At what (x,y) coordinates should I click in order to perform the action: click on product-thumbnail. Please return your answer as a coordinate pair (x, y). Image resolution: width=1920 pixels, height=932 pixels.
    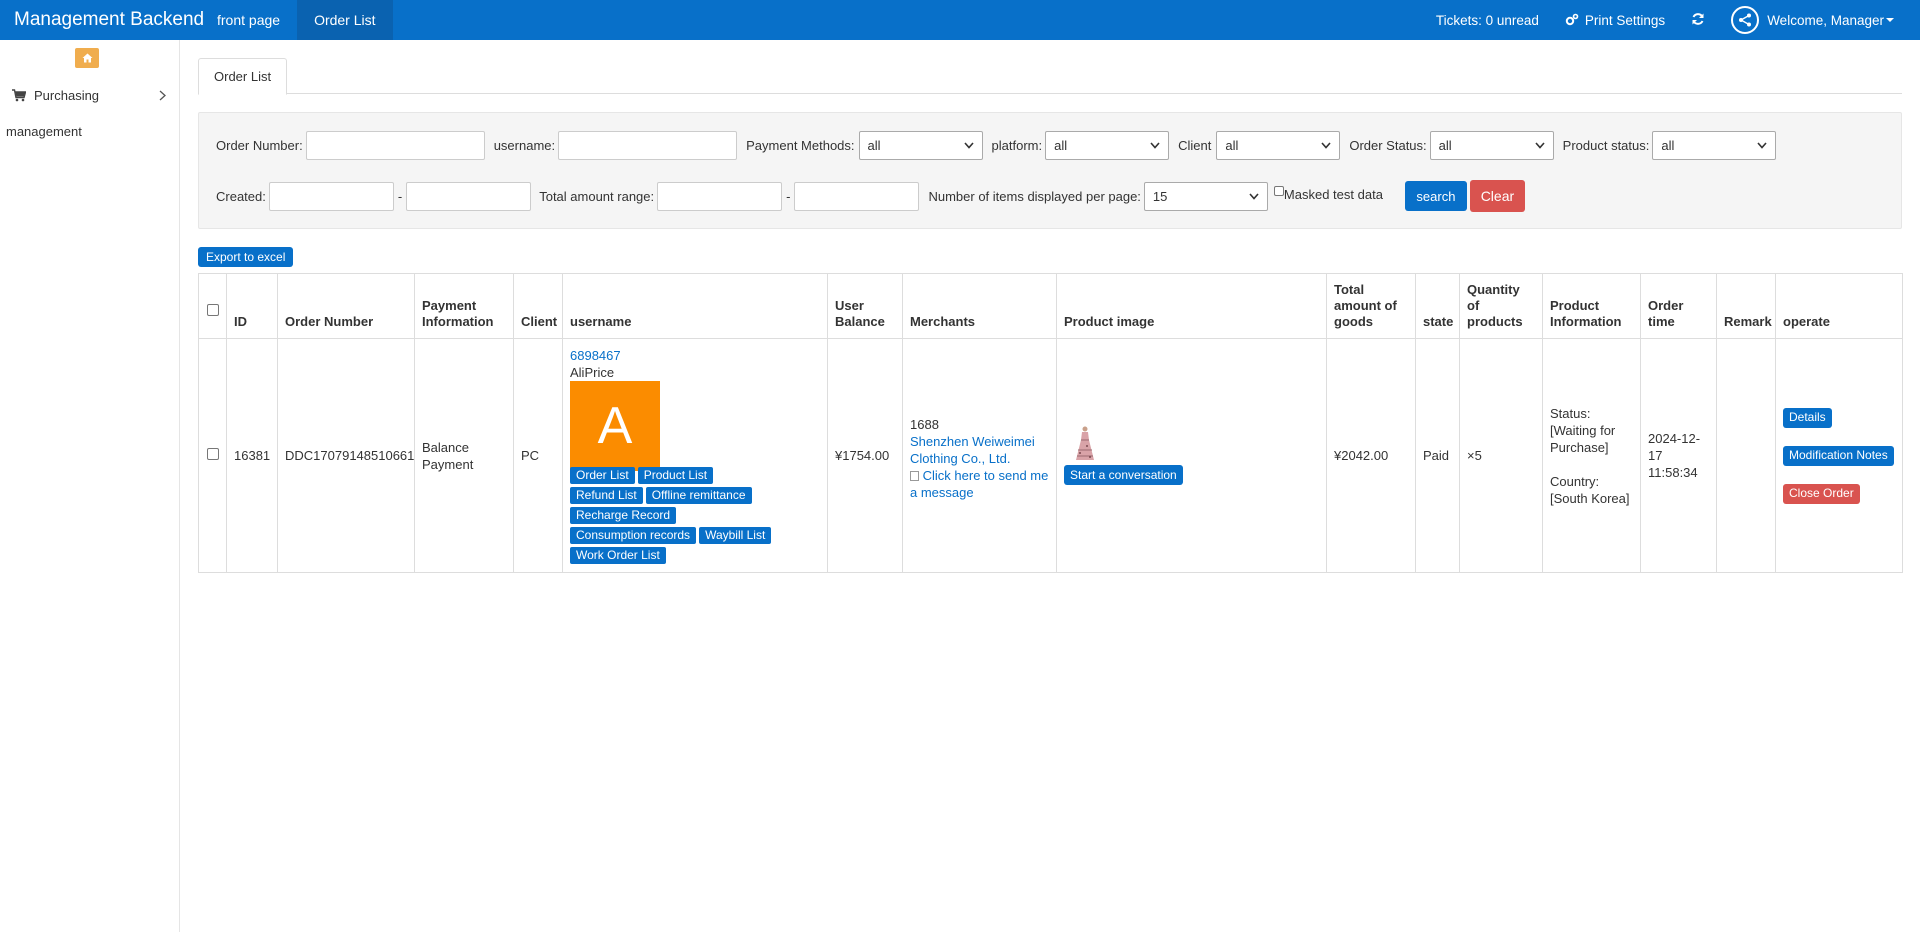
    Looking at the image, I should click on (1195, 446).